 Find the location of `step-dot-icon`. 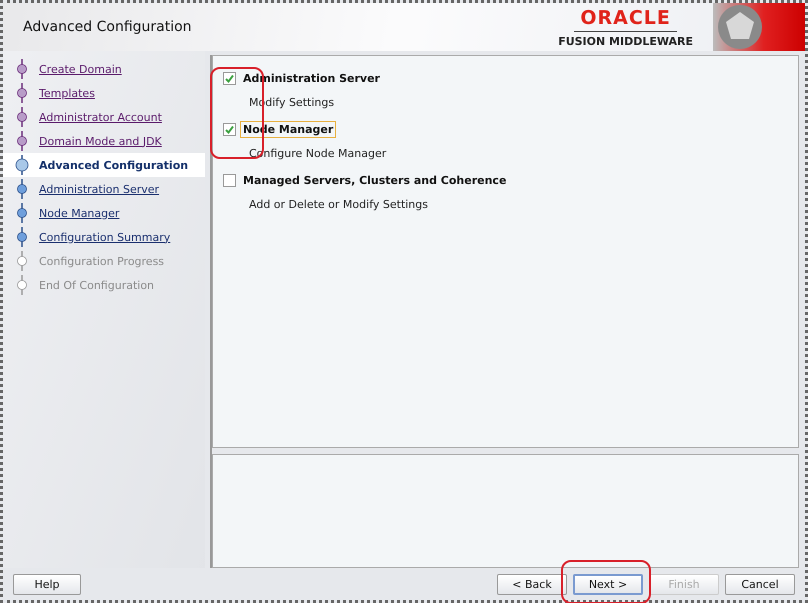

step-dot-icon is located at coordinates (22, 165).